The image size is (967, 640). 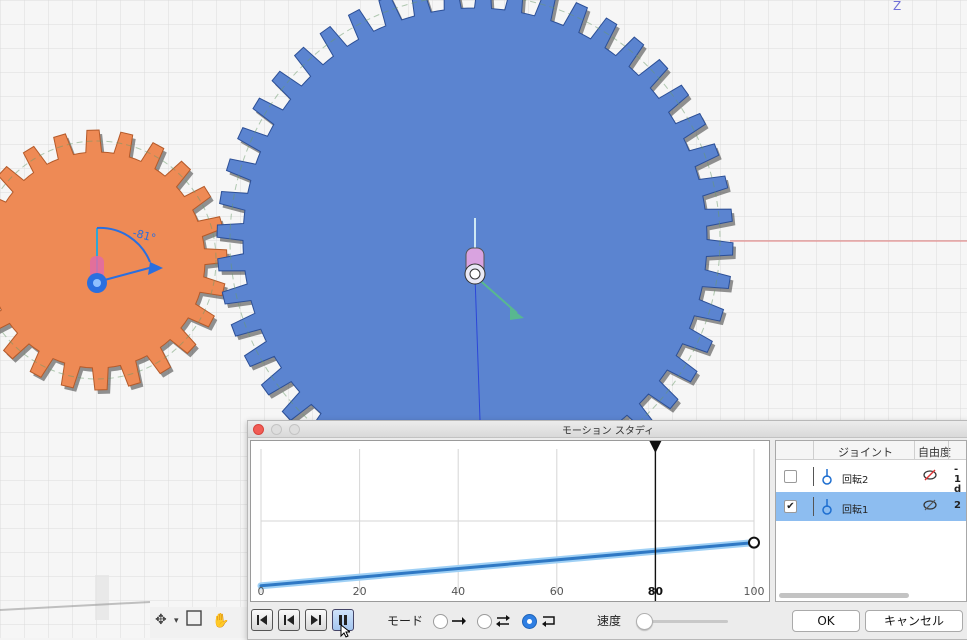 What do you see at coordinates (262, 620) in the screenshot?
I see `go-to-start-button` at bounding box center [262, 620].